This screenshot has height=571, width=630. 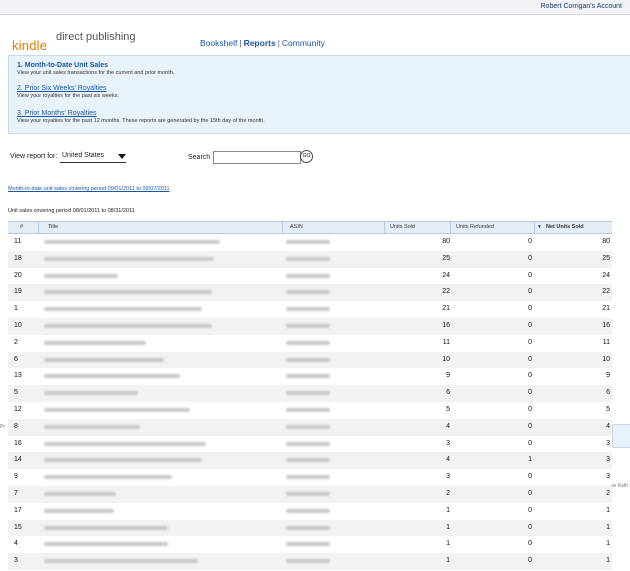 What do you see at coordinates (16, 309) in the screenshot?
I see `row-number: 1` at bounding box center [16, 309].